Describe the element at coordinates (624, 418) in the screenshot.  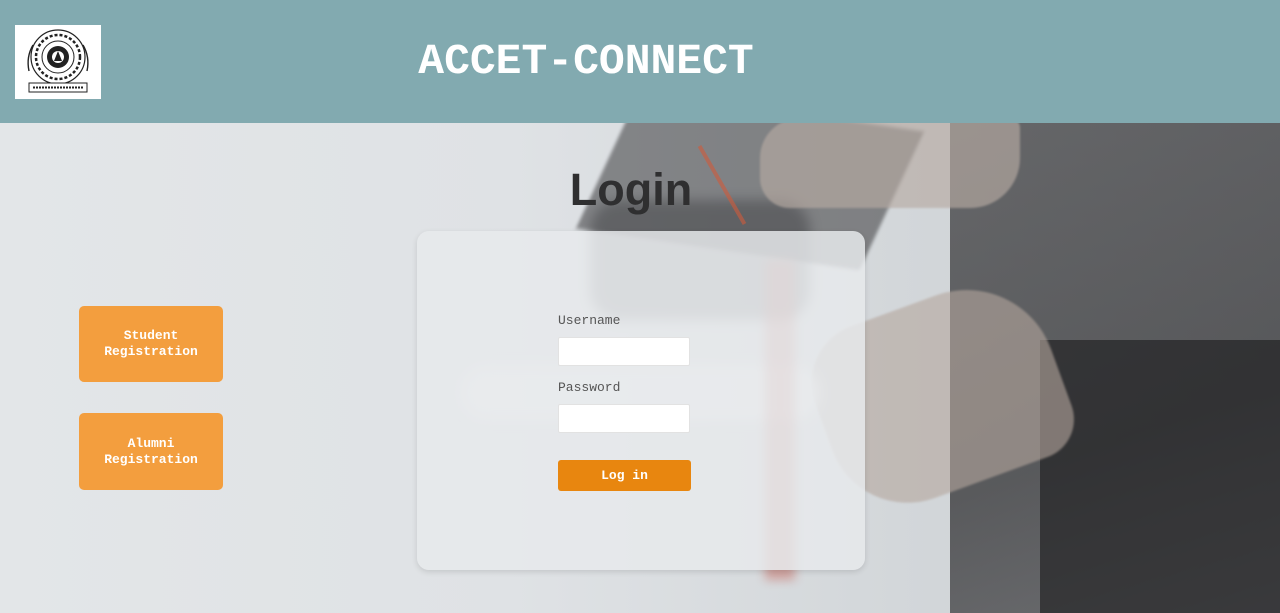
I see `password-field` at that location.